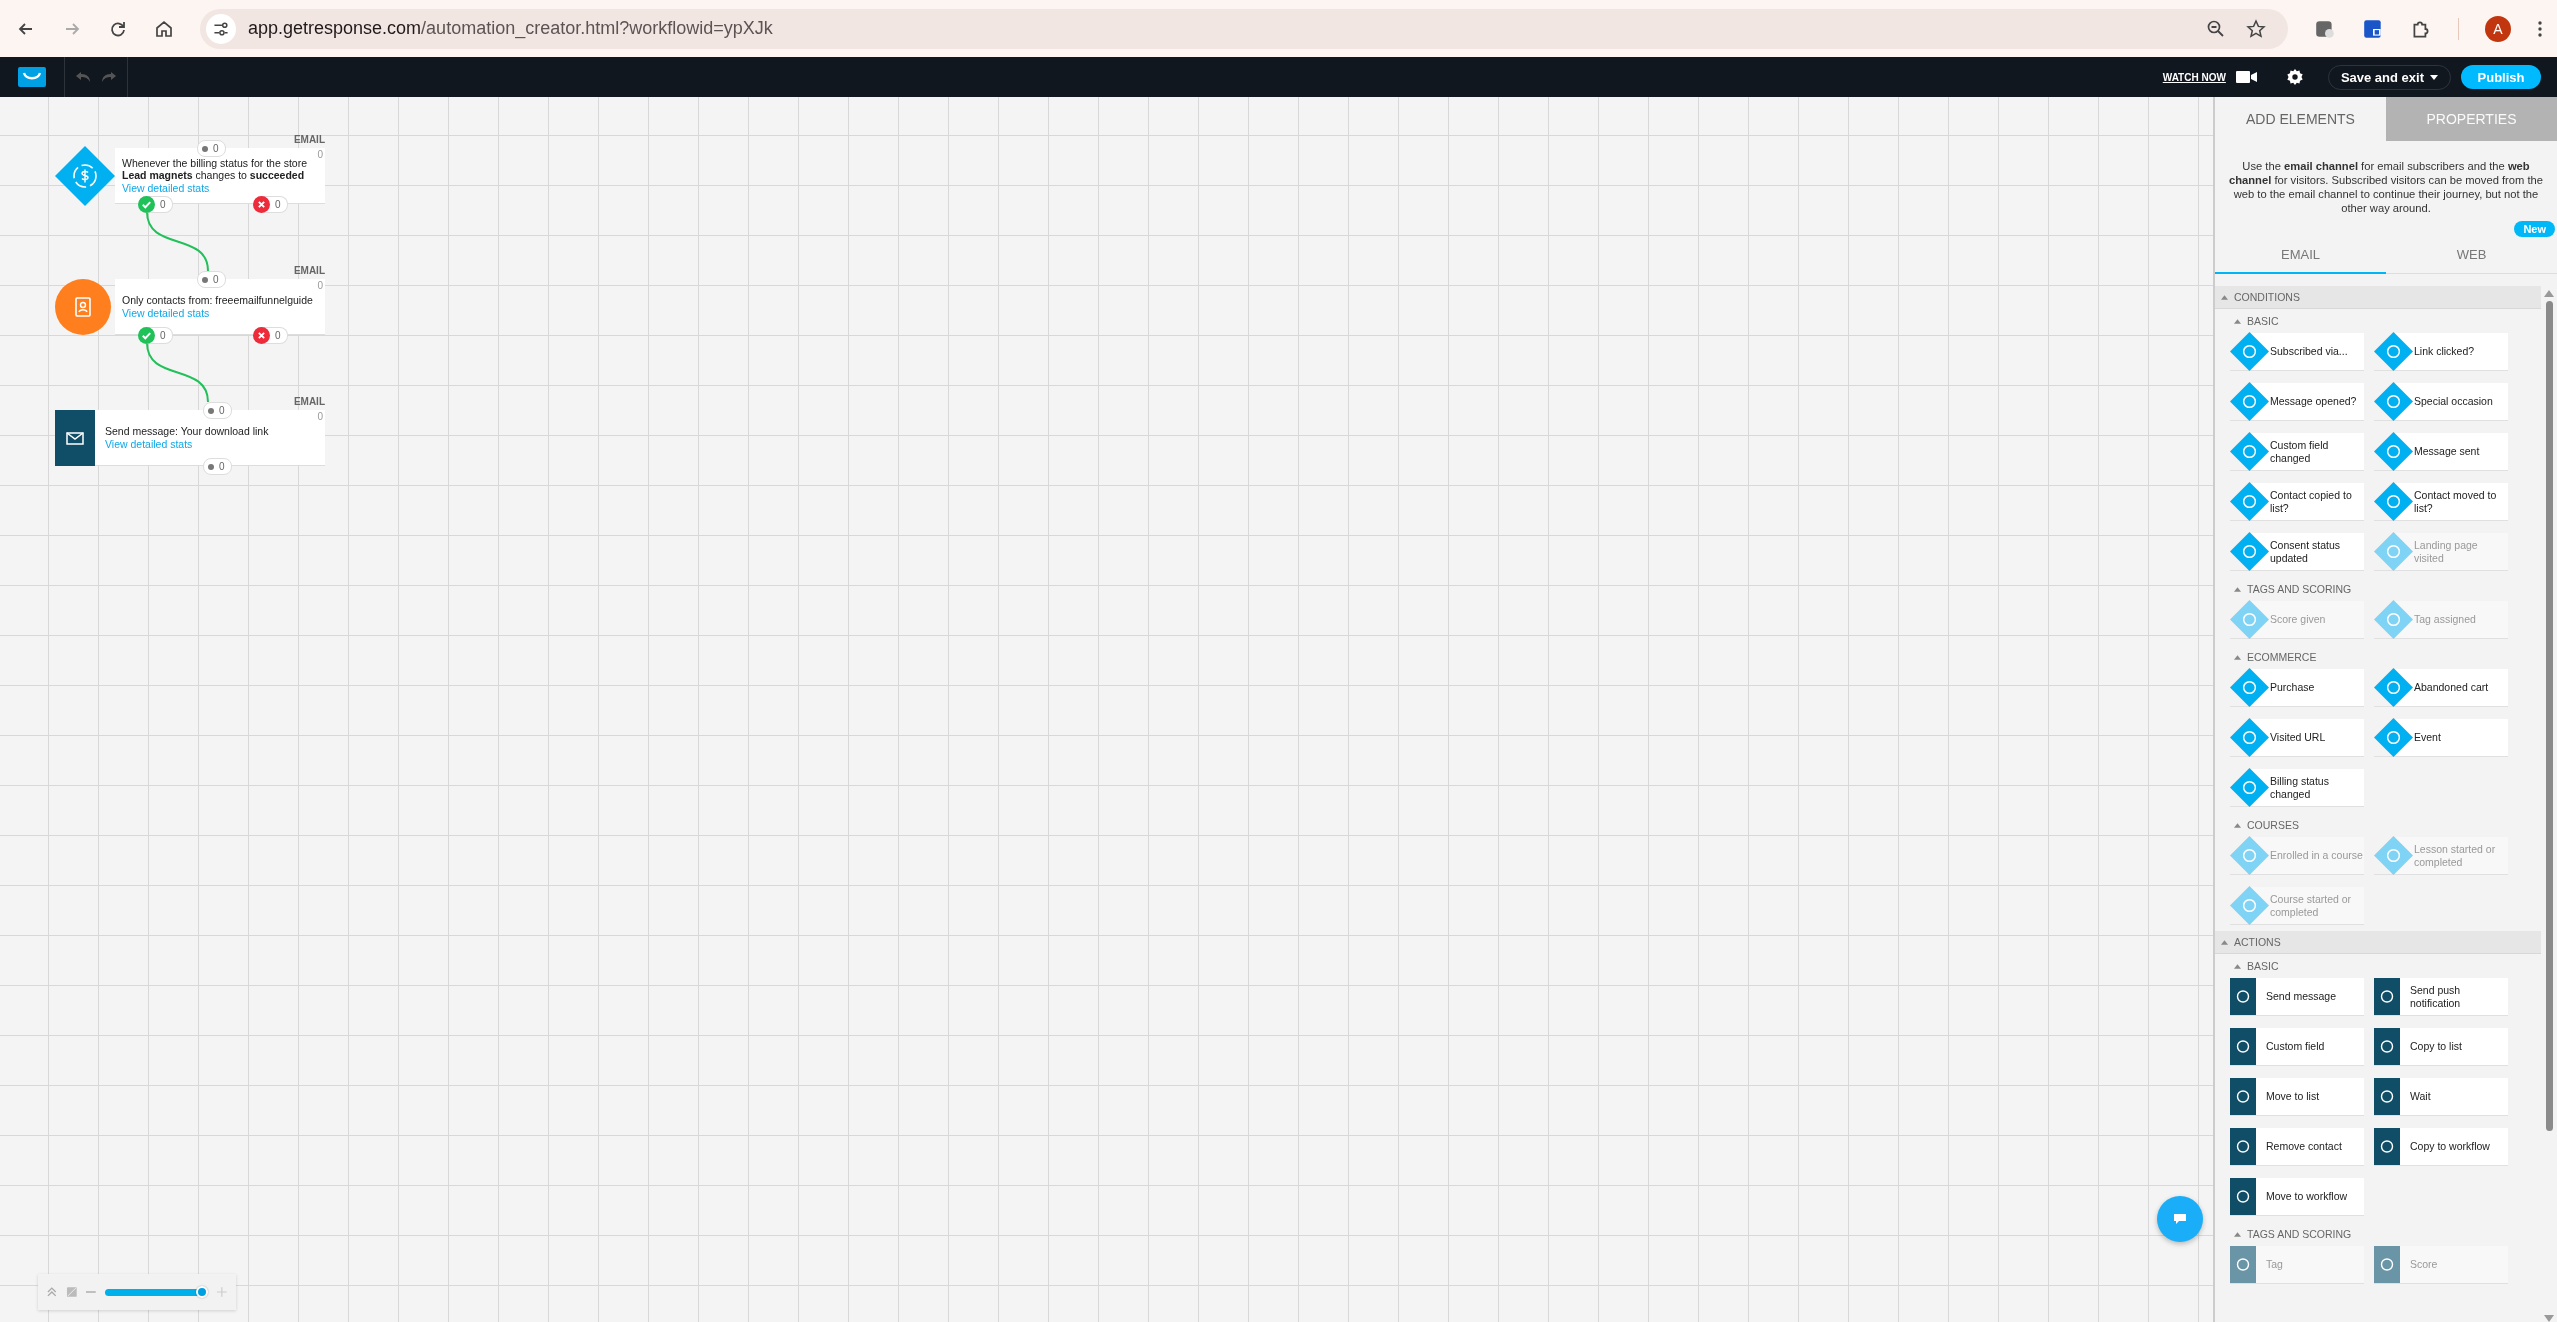 The height and width of the screenshot is (1322, 2557). What do you see at coordinates (2246, 77) in the screenshot?
I see `video-camera-icon` at bounding box center [2246, 77].